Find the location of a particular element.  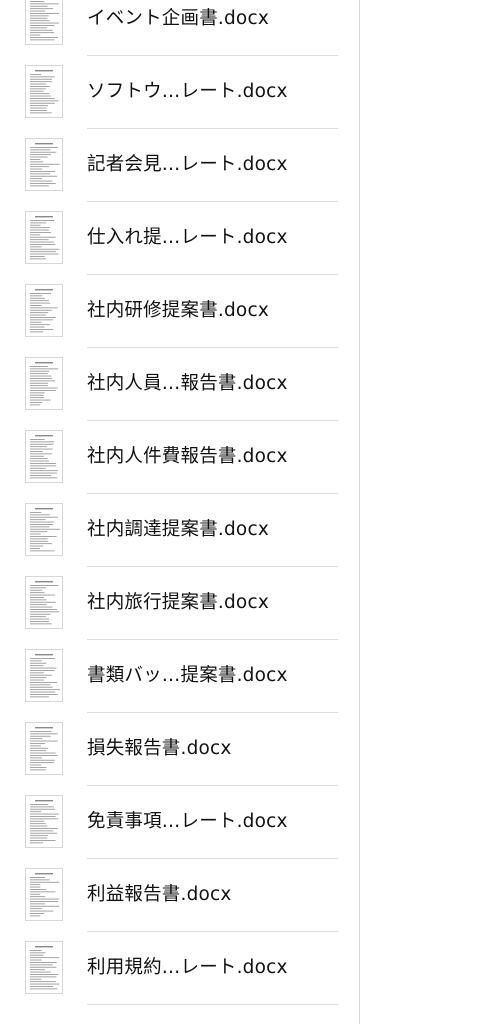

file-name: 社内研修提案書.docx is located at coordinates (178, 310).